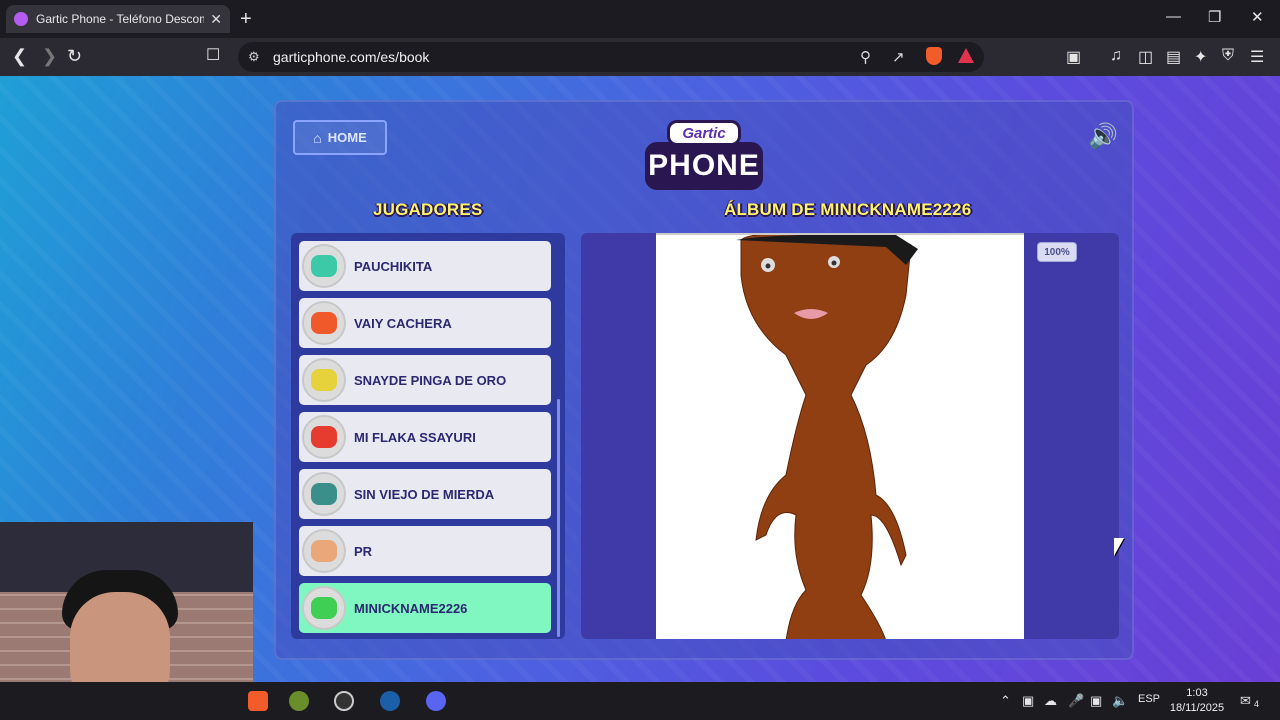  What do you see at coordinates (1257, 704) in the screenshot?
I see `notifications-count: 4` at bounding box center [1257, 704].